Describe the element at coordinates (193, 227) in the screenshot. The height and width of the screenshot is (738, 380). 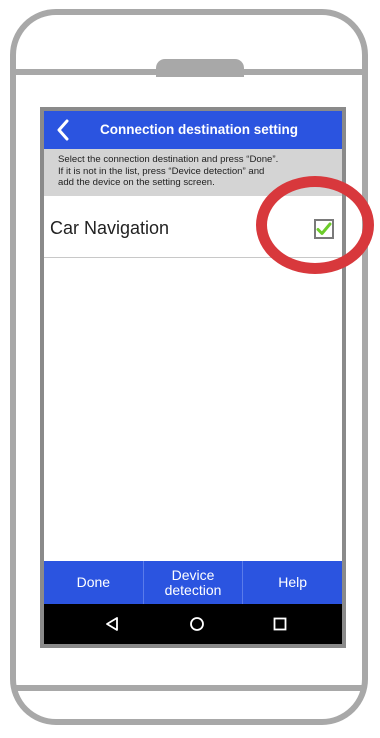
I see `list-item-car-navigation: Car Navigation` at that location.